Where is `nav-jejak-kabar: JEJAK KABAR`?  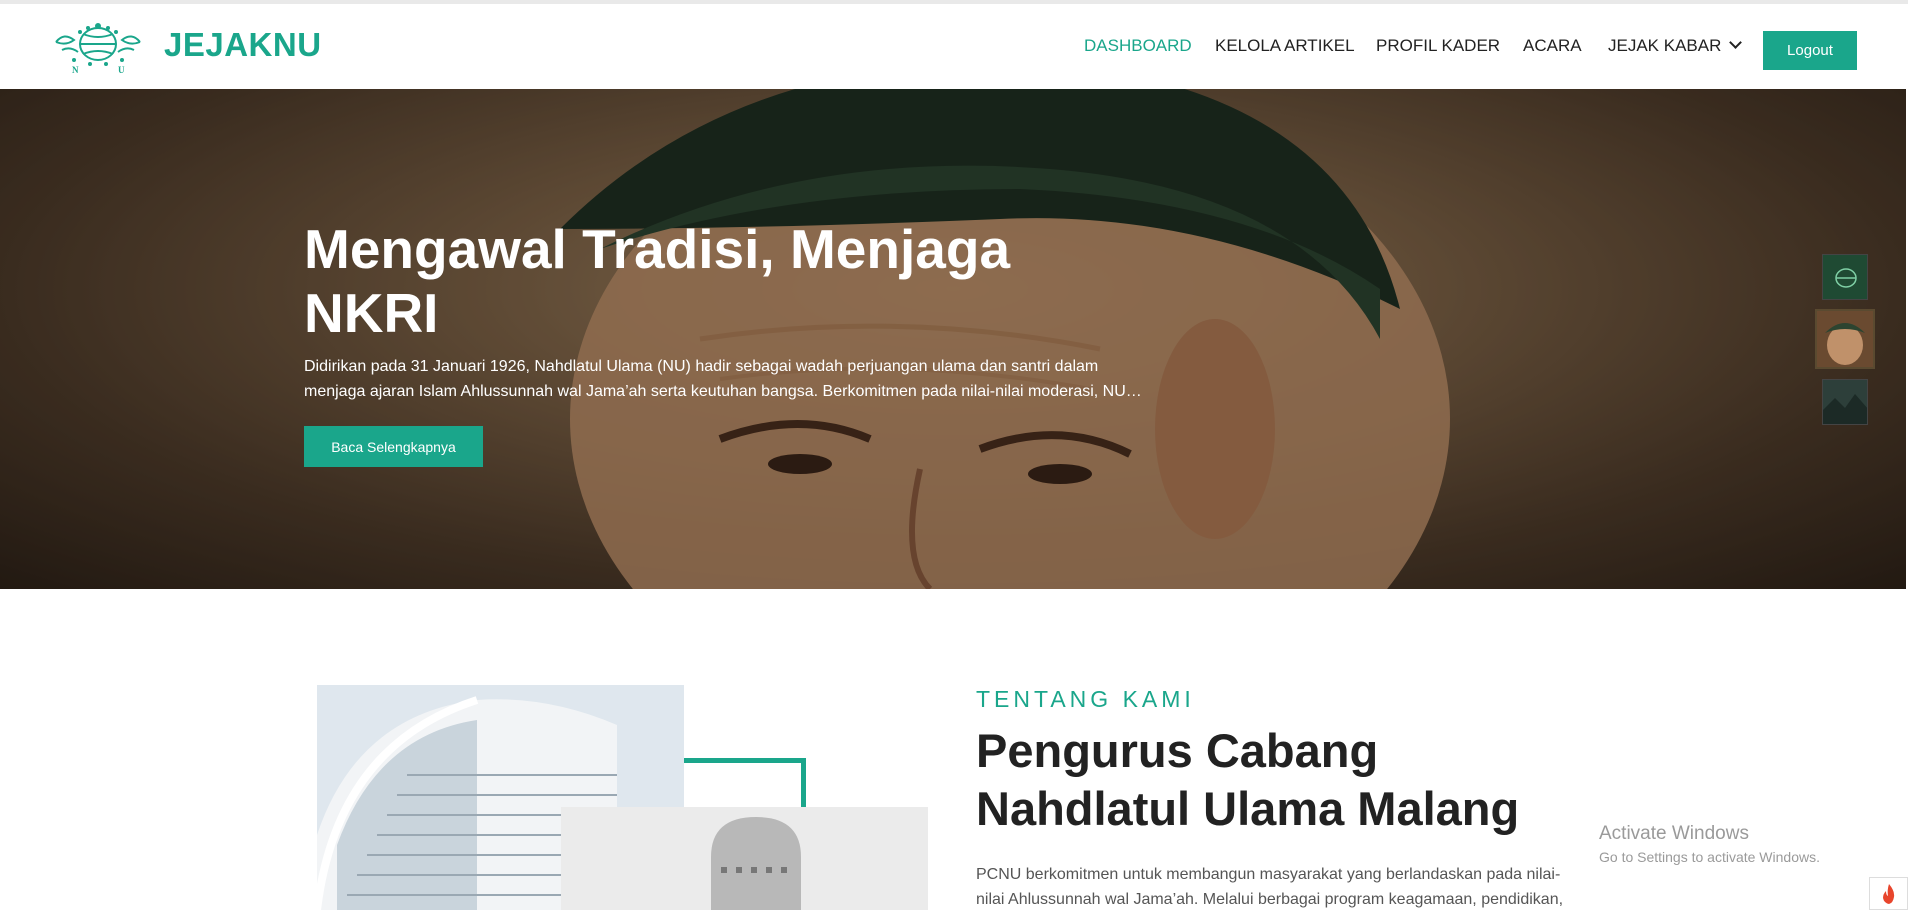
nav-jejak-kabar: JEJAK KABAR is located at coordinates (1675, 46).